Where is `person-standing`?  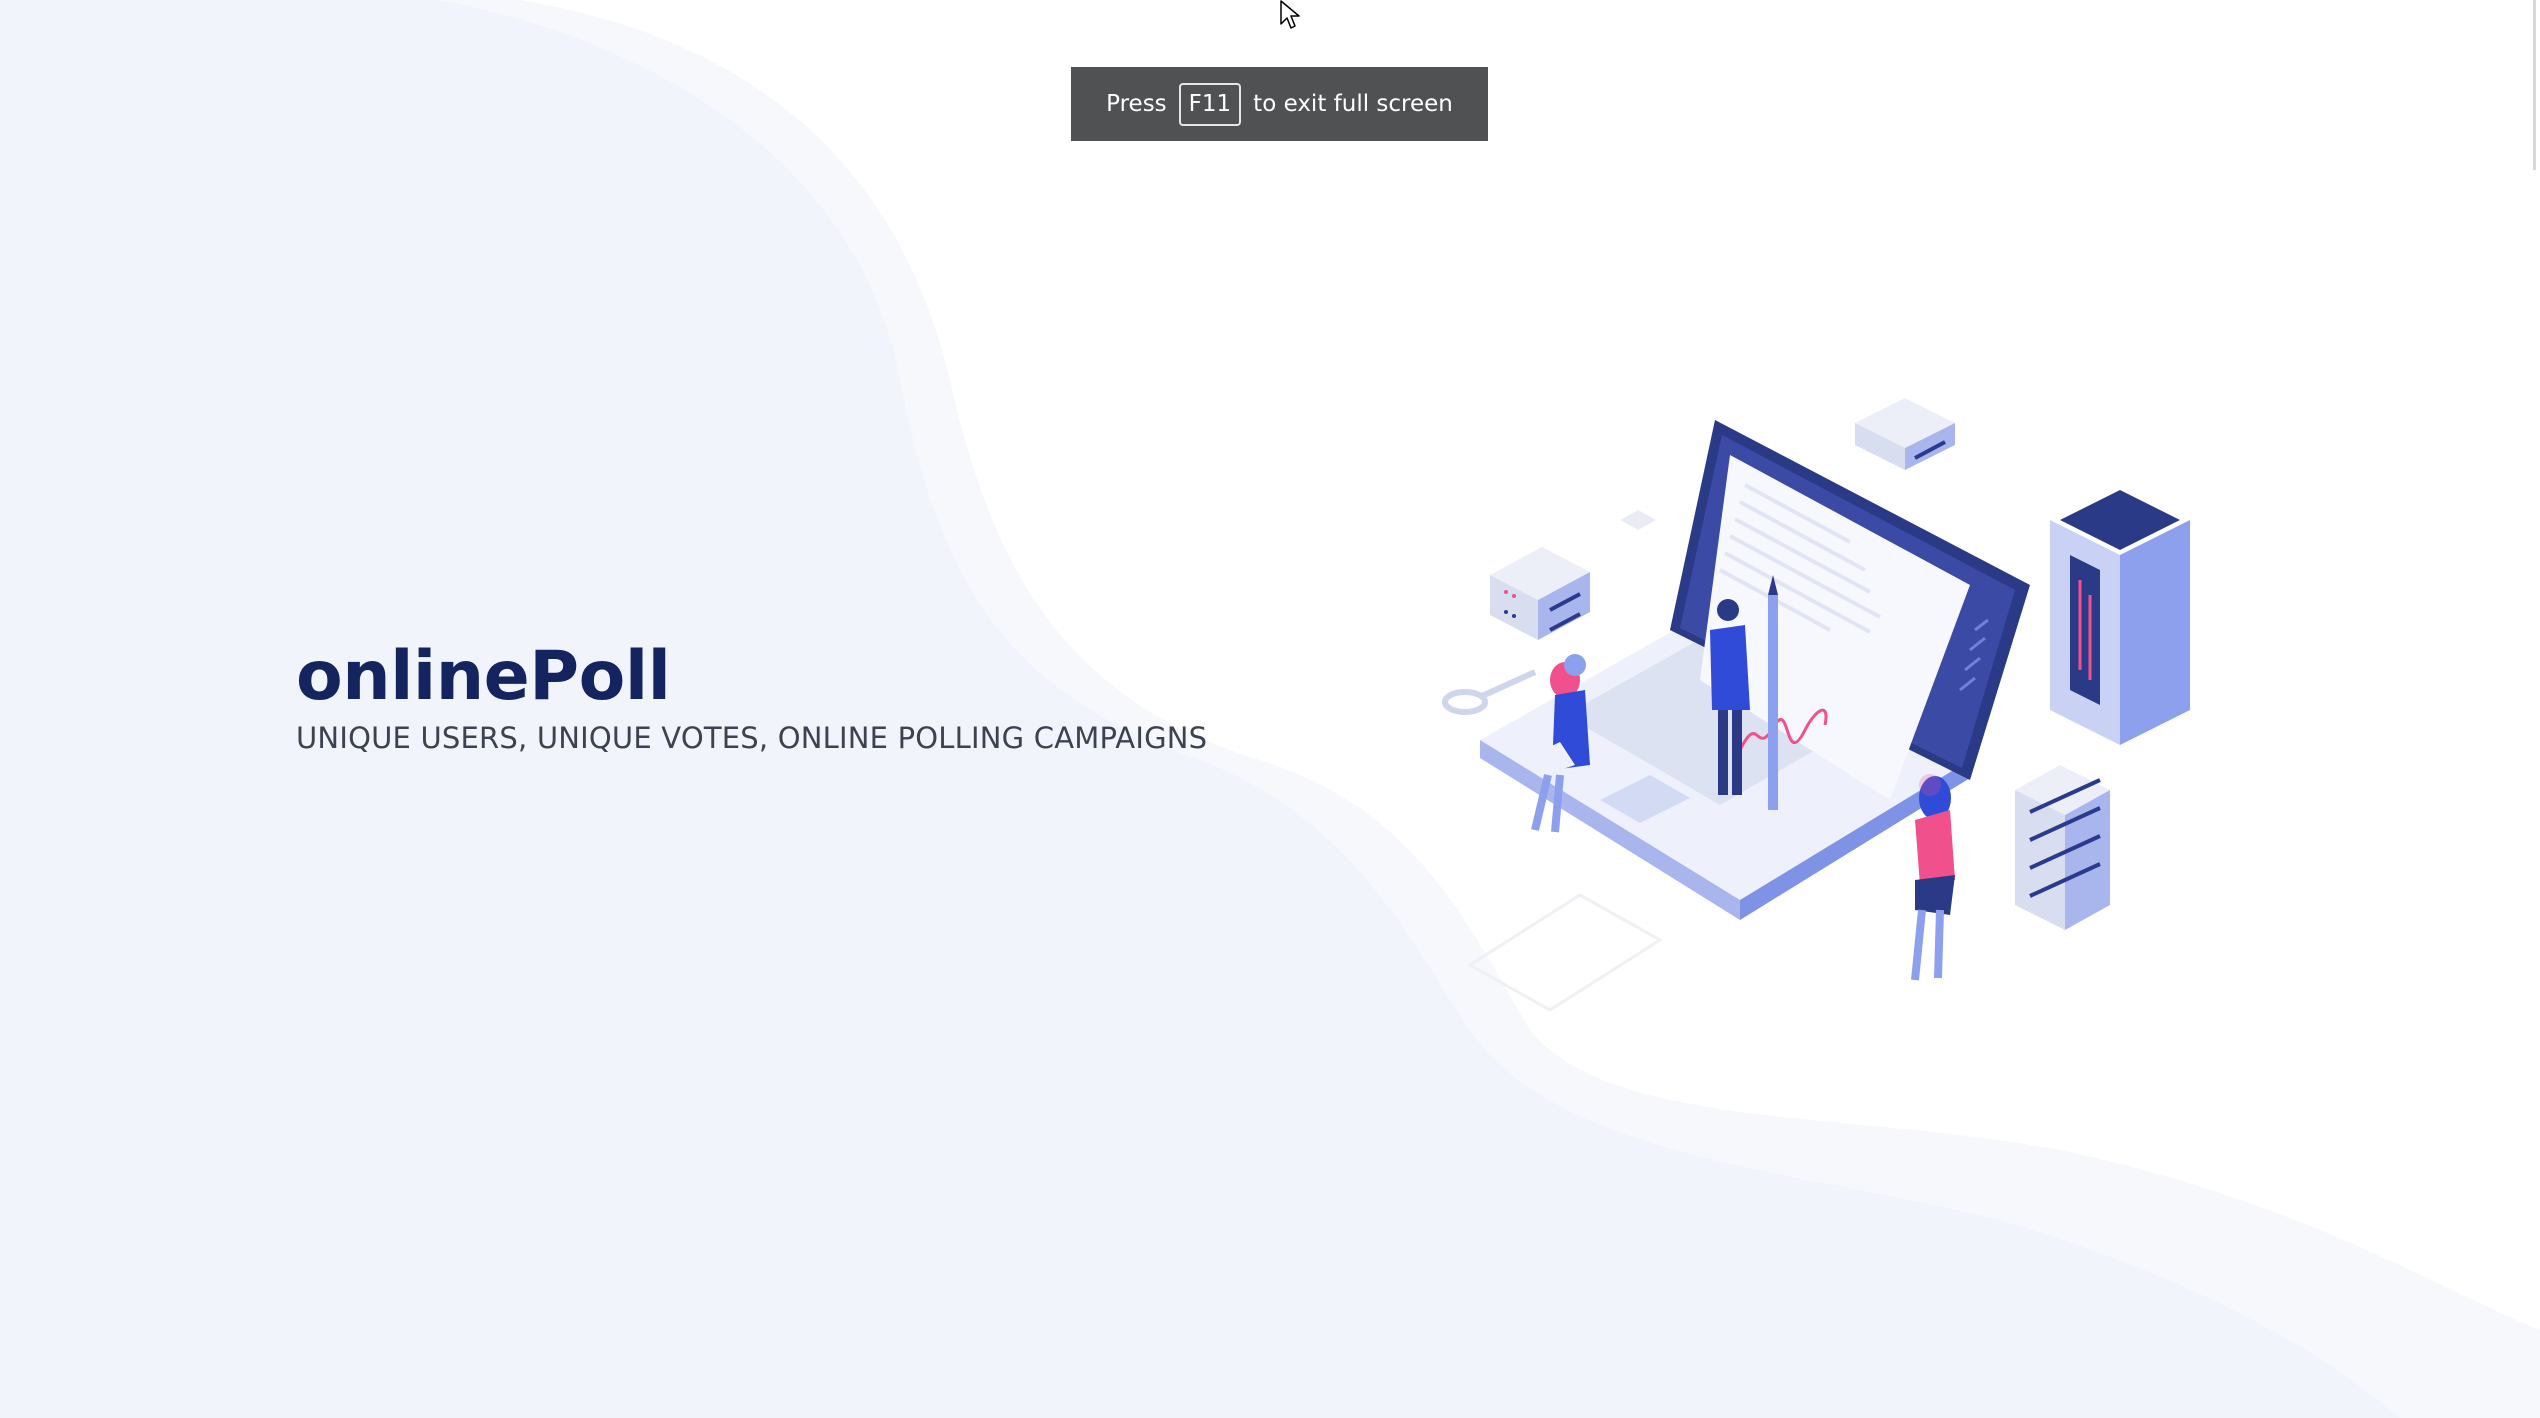 person-standing is located at coordinates (1933, 877).